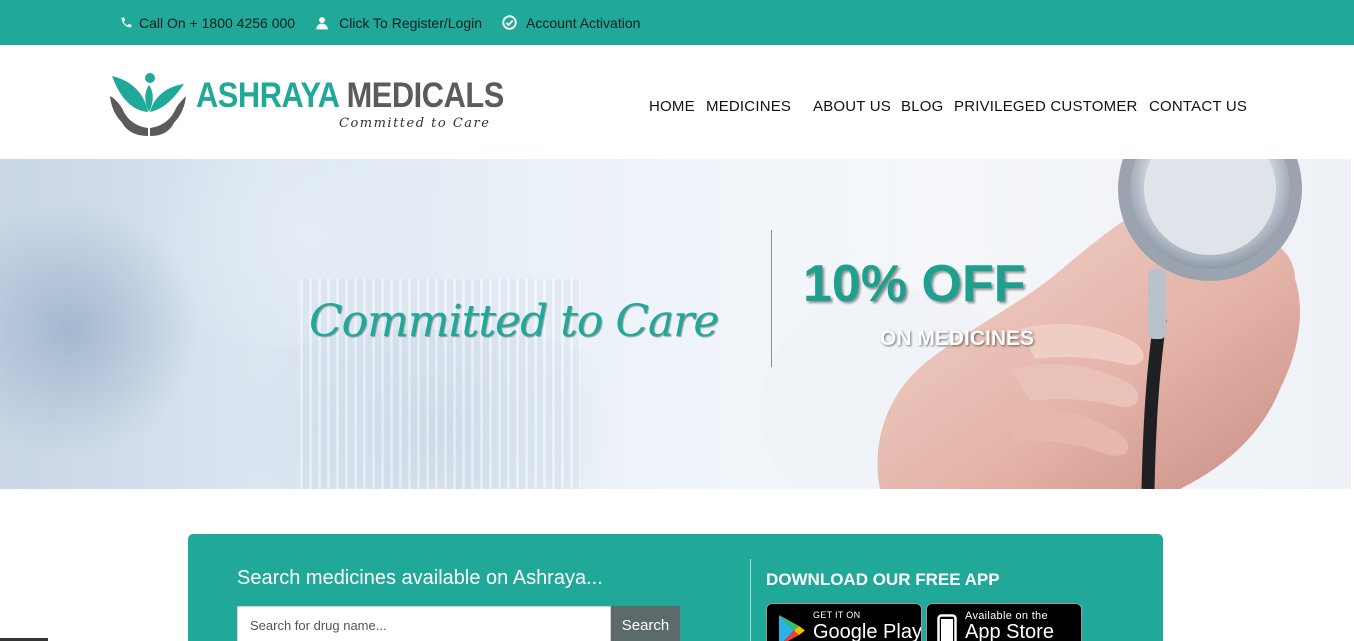 Image resolution: width=1354 pixels, height=641 pixels. I want to click on account-activation-link: Account Activation, so click(571, 23).